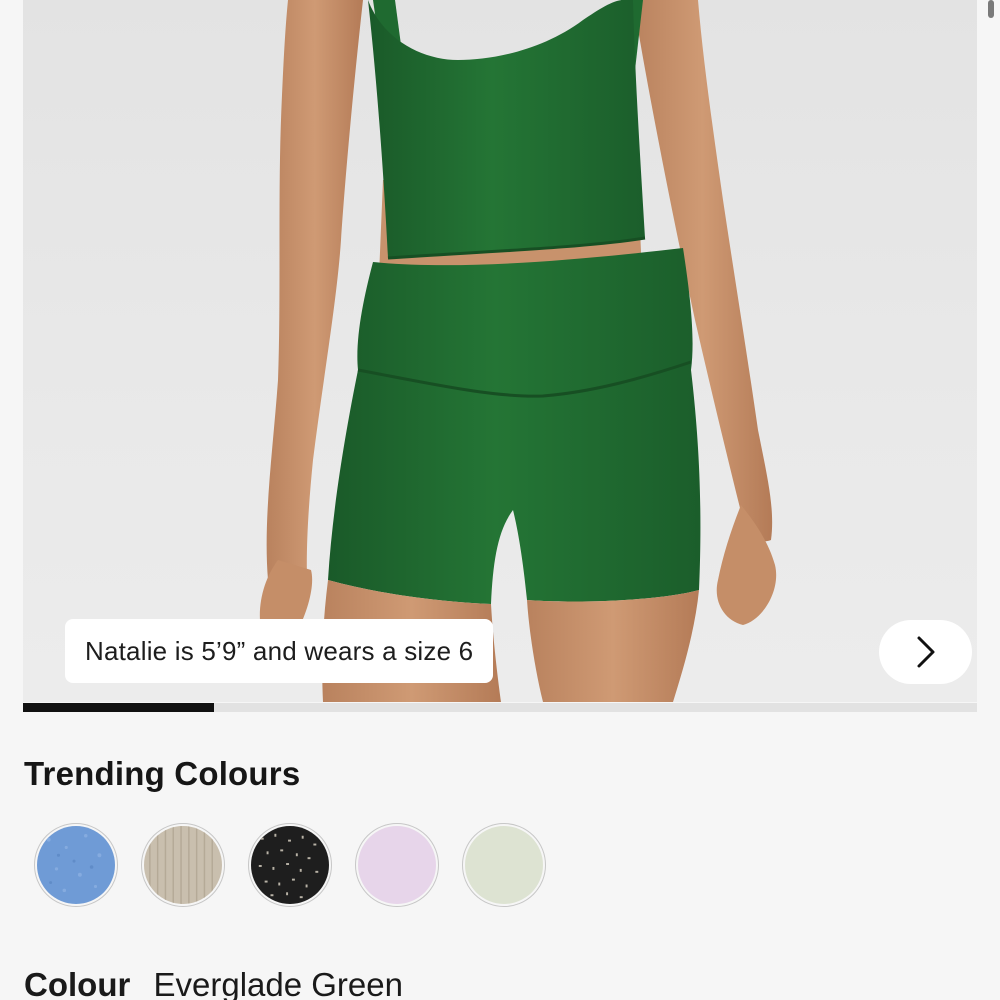 The height and width of the screenshot is (1000, 1000). Describe the element at coordinates (162, 773) in the screenshot. I see `trending-colours-title: Trending Colours` at that location.